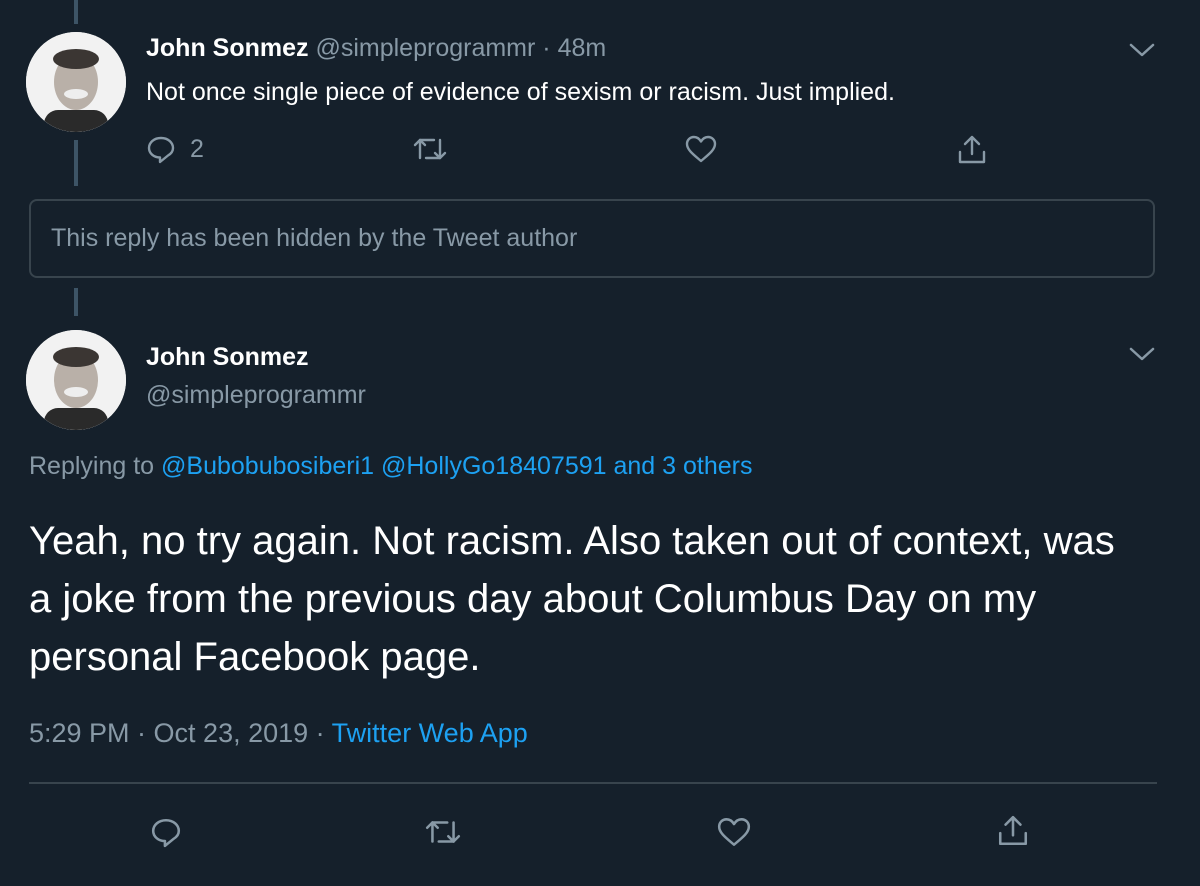 The image size is (1200, 886). I want to click on tweet-timestamp: 48m, so click(582, 48).